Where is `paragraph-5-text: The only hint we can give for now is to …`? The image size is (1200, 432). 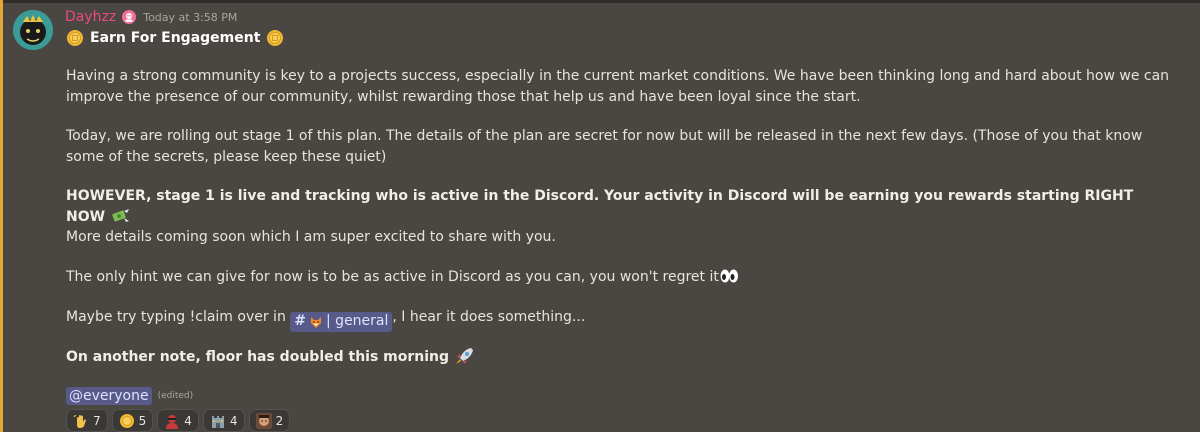
paragraph-5-text: The only hint we can give for now is to … is located at coordinates (392, 277).